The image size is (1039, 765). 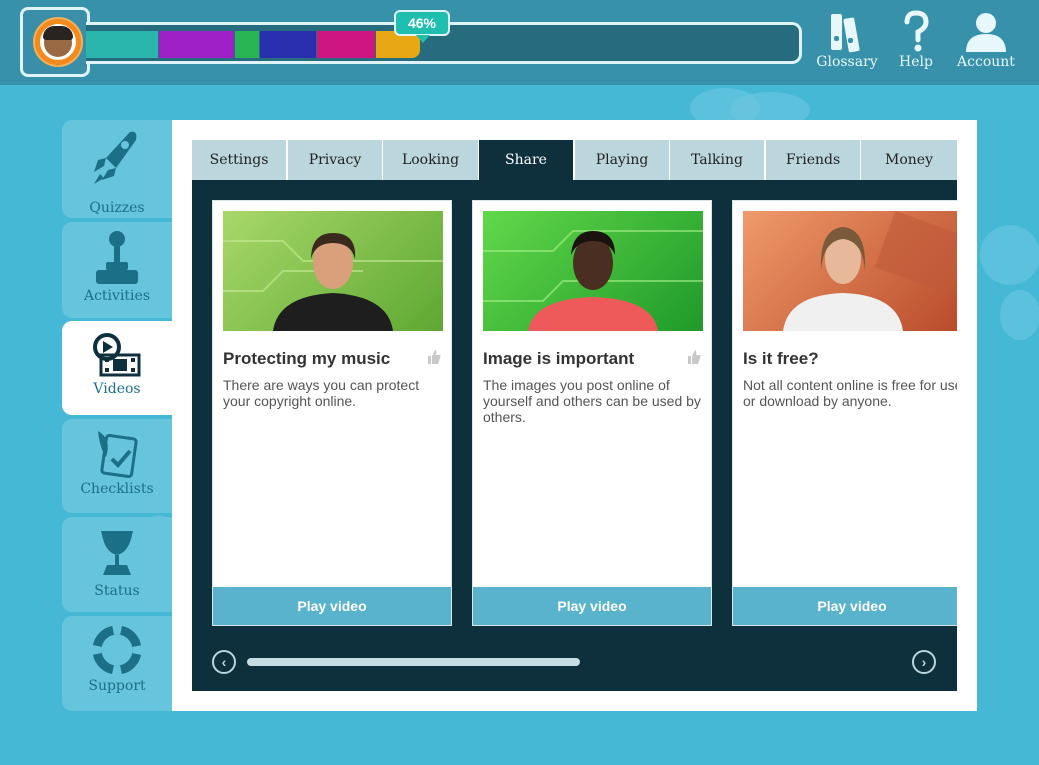 I want to click on tab-privacy: Privacy, so click(x=335, y=160).